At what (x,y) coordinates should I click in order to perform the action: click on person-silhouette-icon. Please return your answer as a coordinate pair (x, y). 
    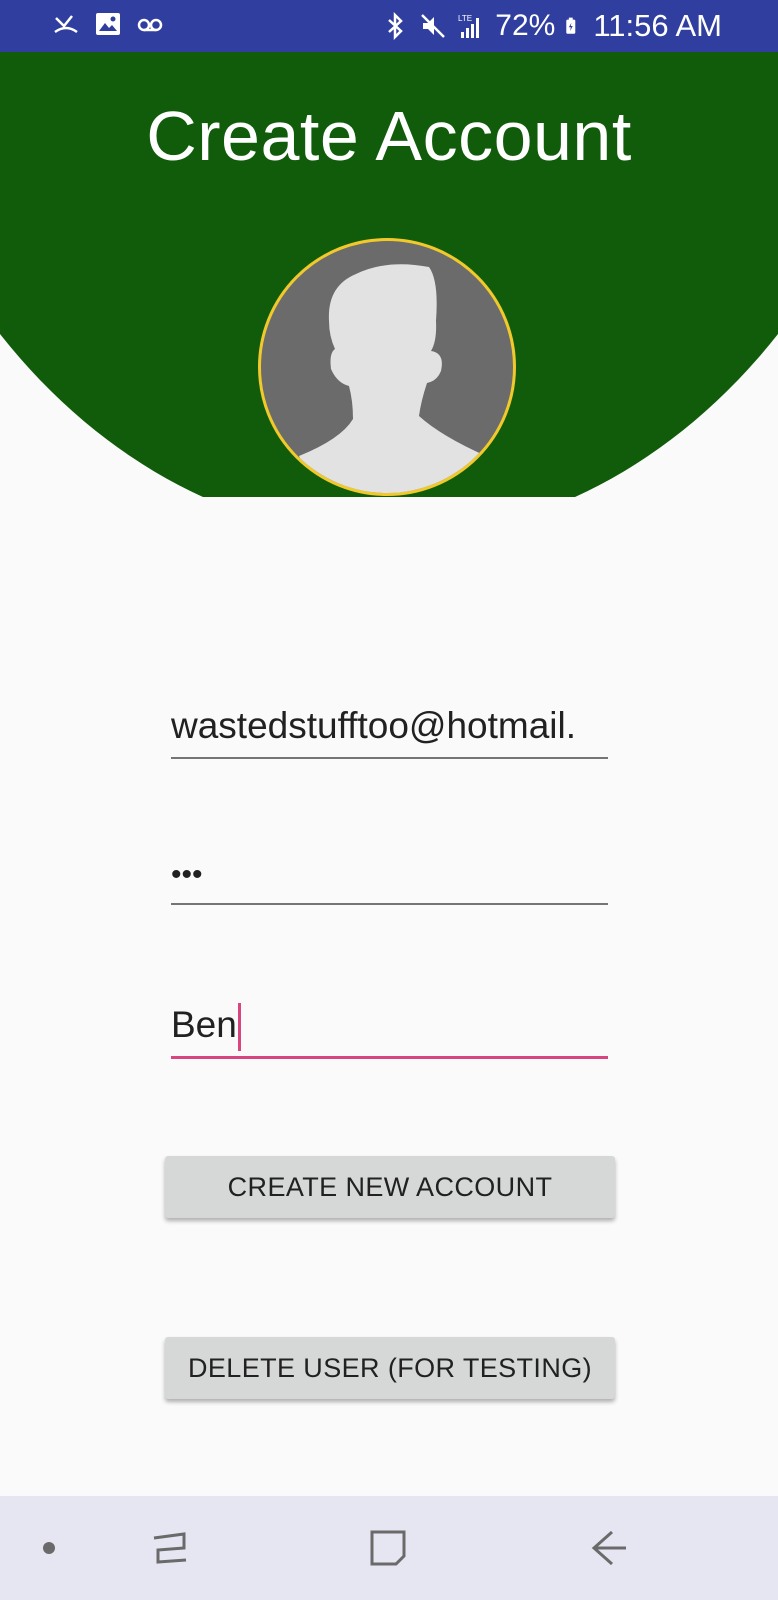
    Looking at the image, I should click on (392, 378).